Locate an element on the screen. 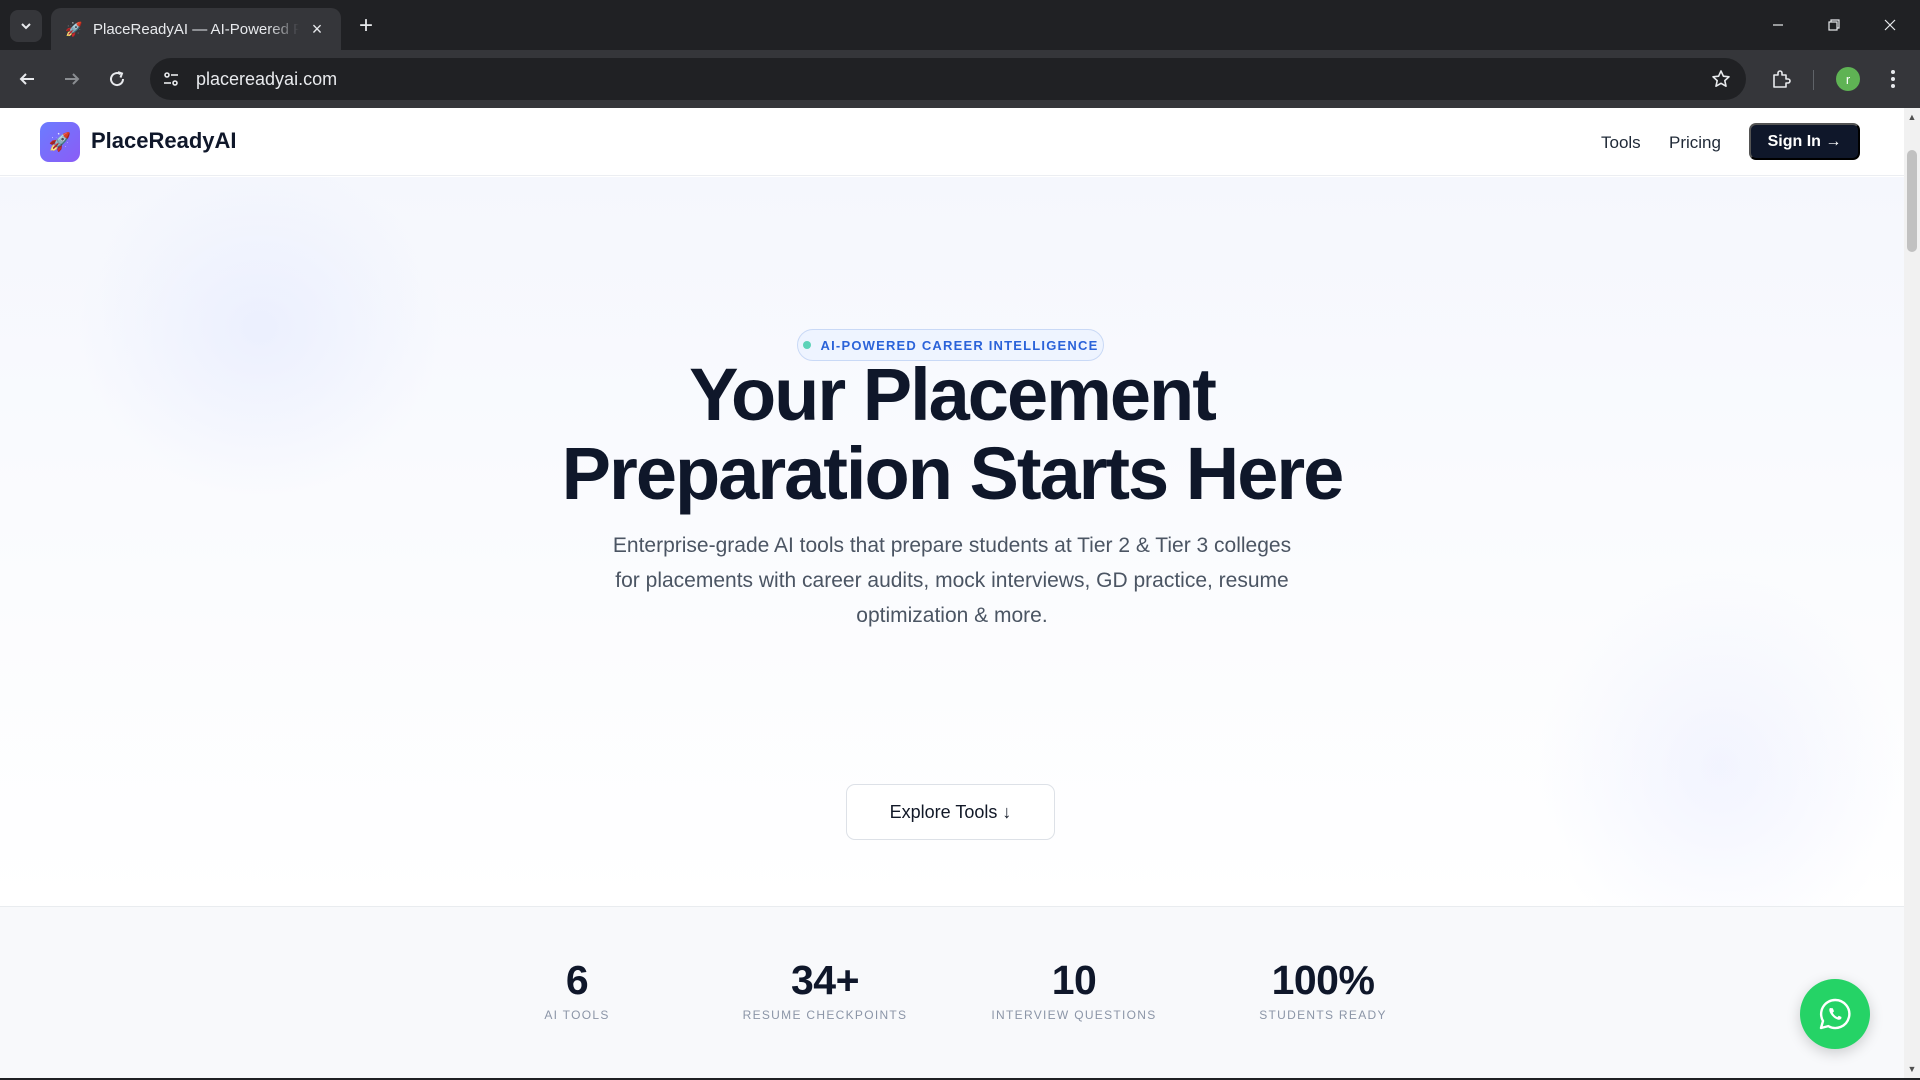 This screenshot has height=1080, width=1920. stat-label: STUDENTS READY is located at coordinates (1323, 1015).